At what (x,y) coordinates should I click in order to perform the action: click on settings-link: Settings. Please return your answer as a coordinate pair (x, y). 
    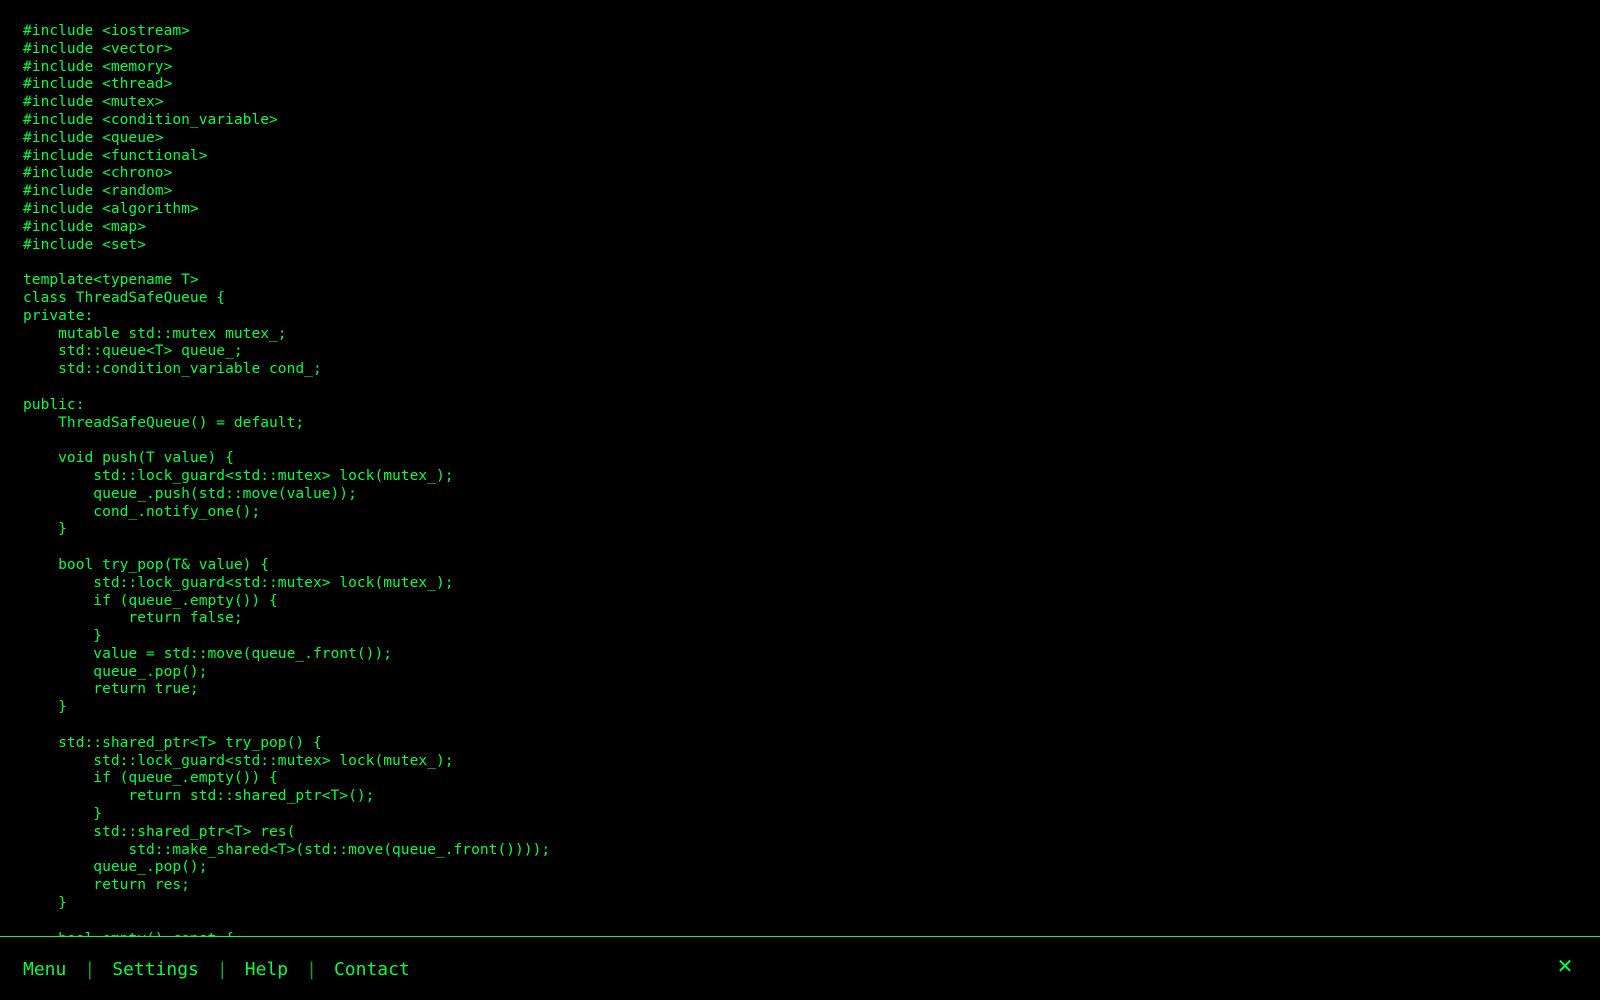
    Looking at the image, I should click on (155, 970).